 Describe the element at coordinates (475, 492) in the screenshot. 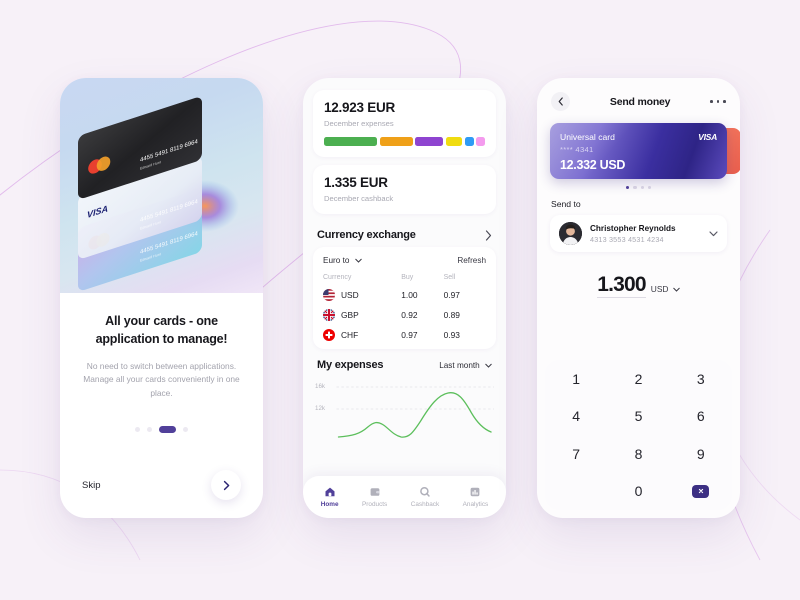

I see `chart-icon` at that location.